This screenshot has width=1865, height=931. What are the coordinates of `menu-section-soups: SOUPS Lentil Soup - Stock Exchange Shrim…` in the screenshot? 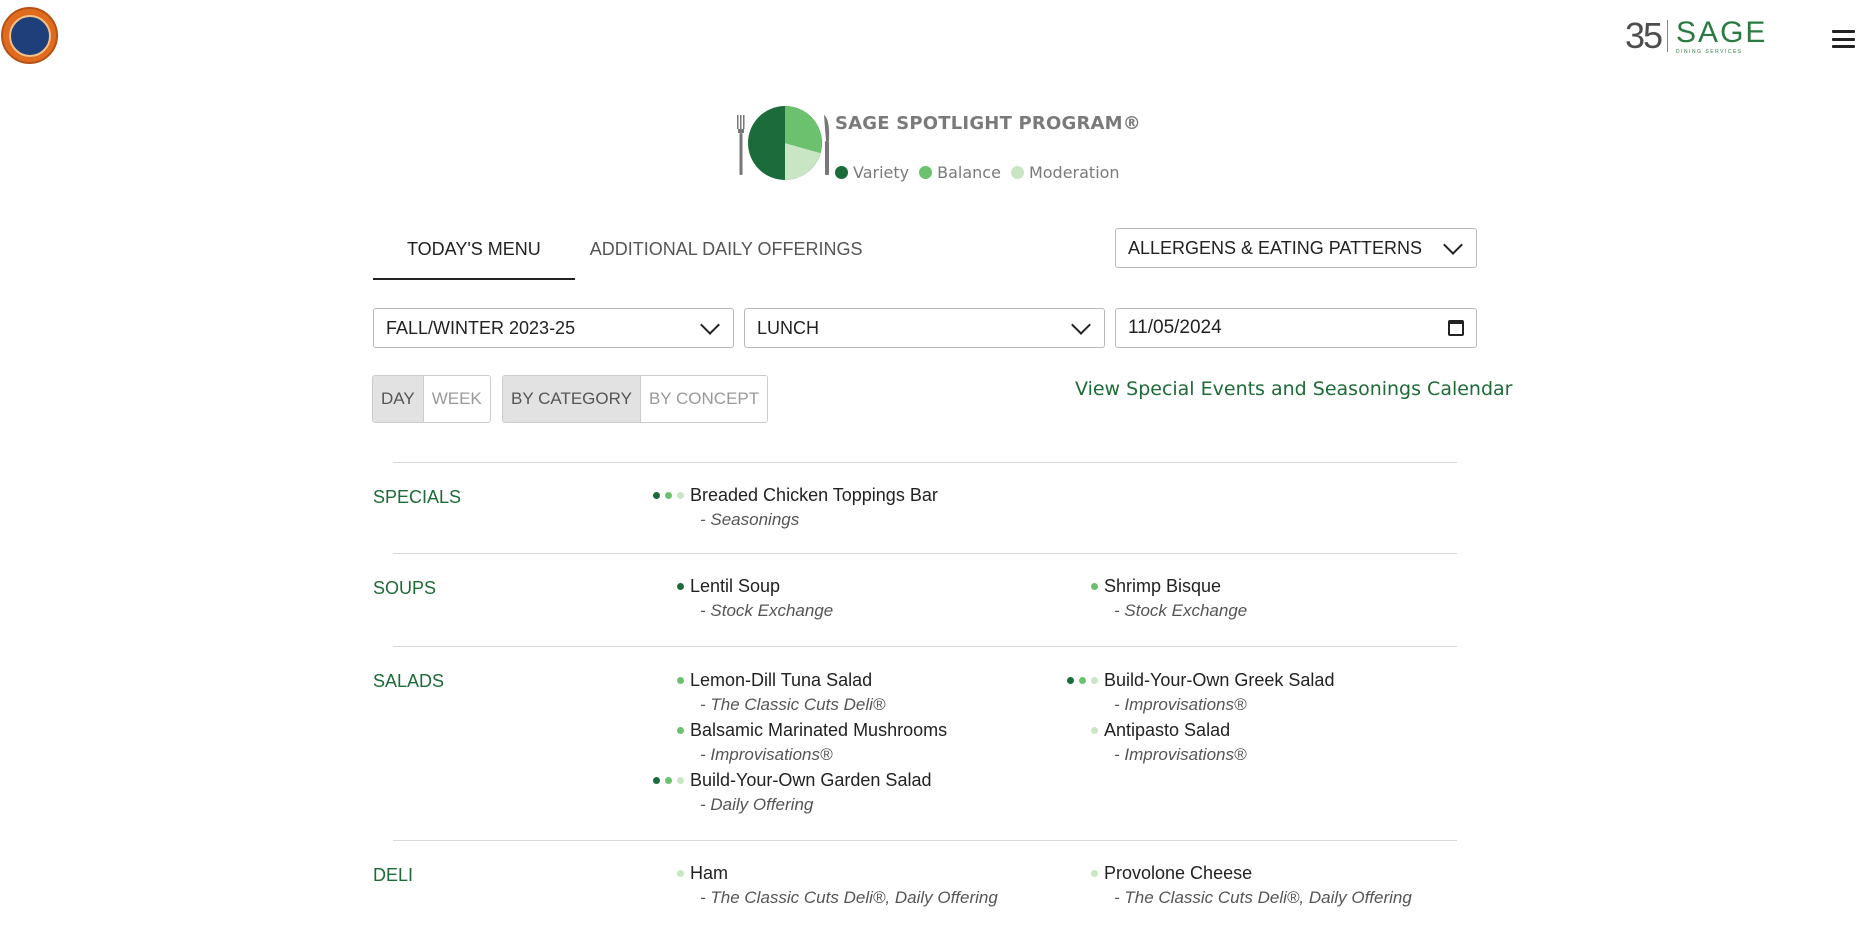 It's located at (915, 599).